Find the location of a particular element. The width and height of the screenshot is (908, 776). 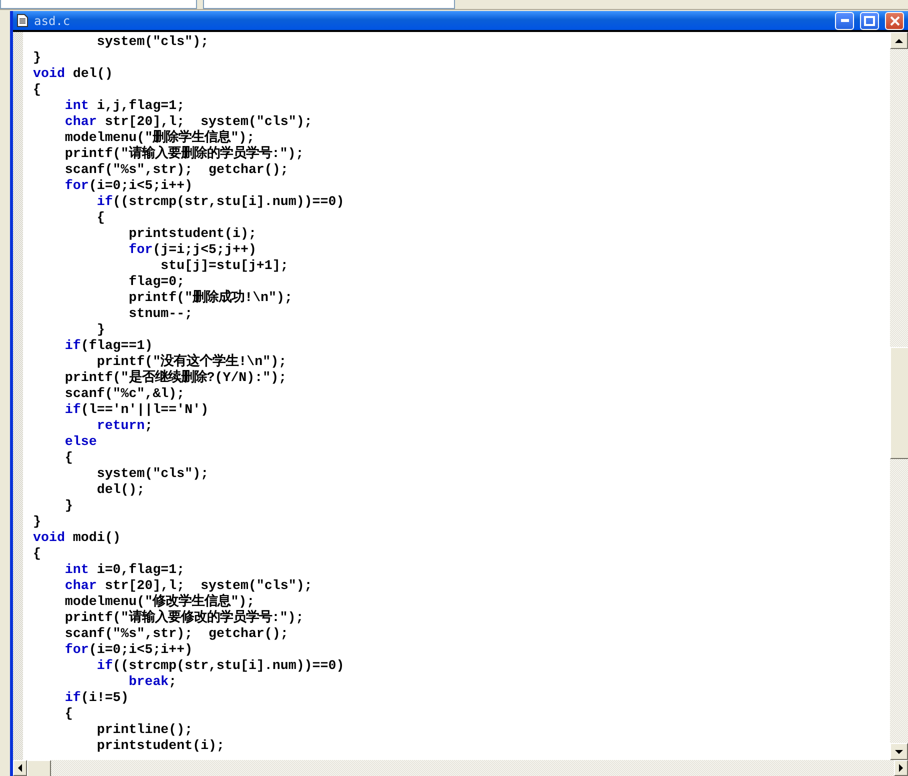

document-icon is located at coordinates (22, 20).